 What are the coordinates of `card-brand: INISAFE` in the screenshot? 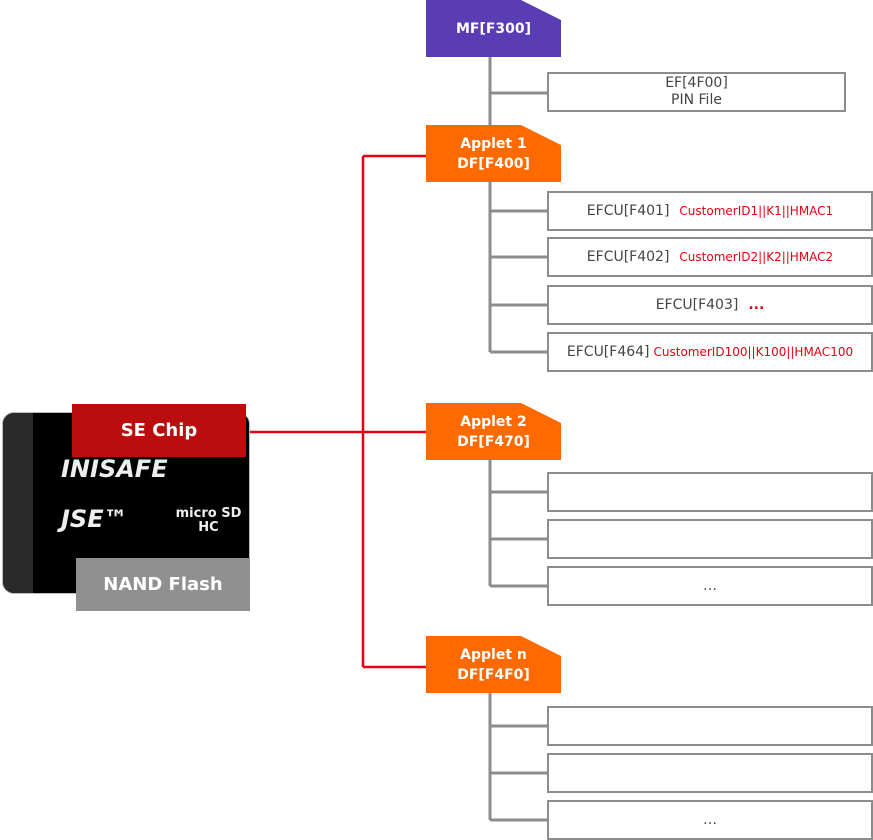 It's located at (114, 469).